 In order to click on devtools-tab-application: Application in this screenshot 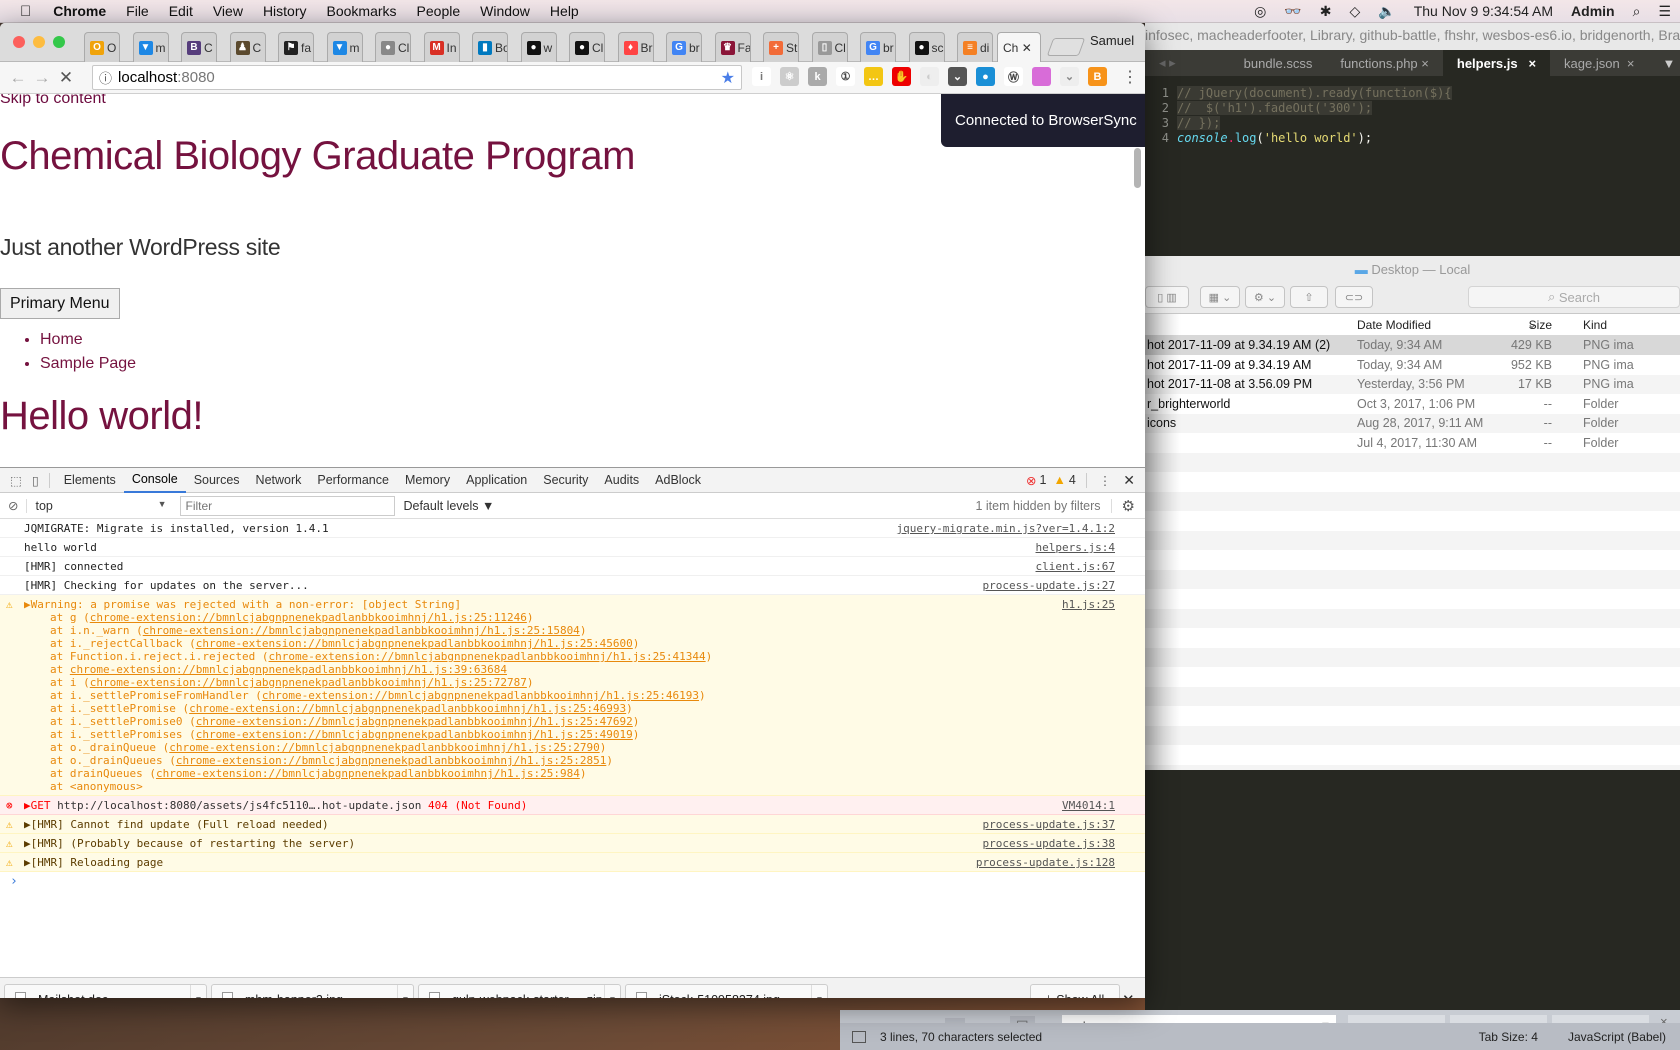, I will do `click(496, 480)`.